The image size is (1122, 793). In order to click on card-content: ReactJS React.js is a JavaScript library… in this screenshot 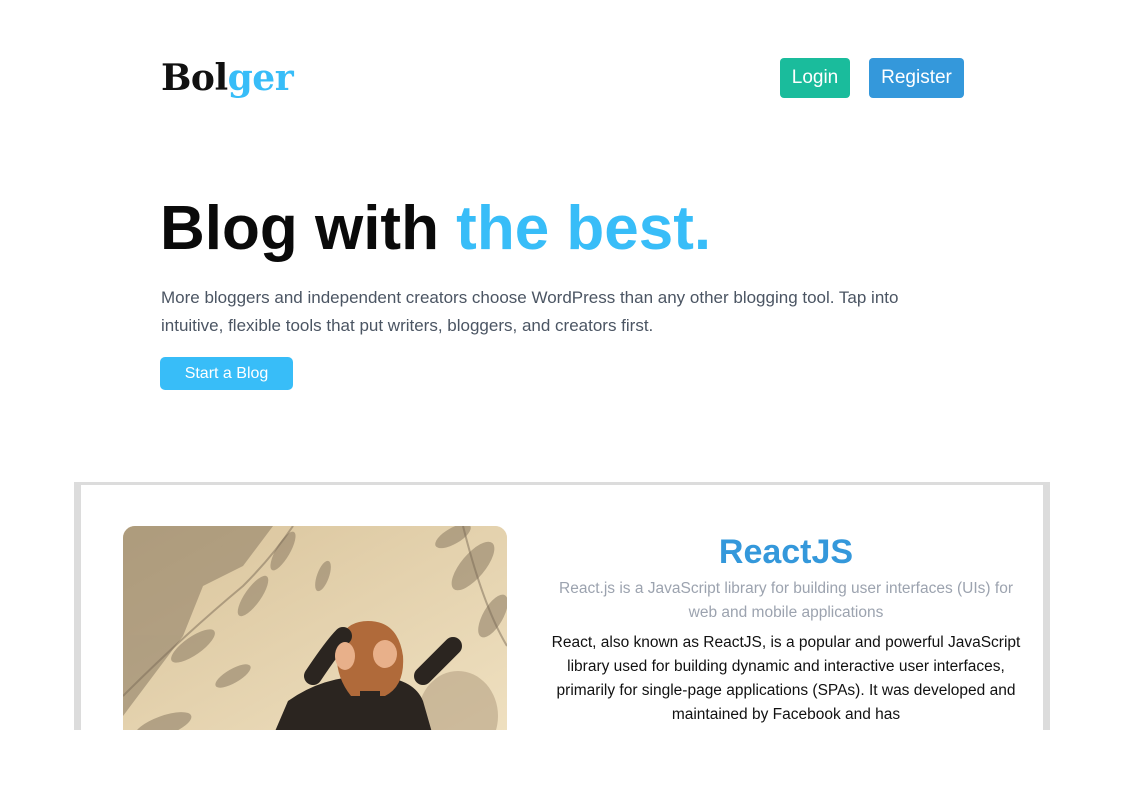, I will do `click(786, 629)`.